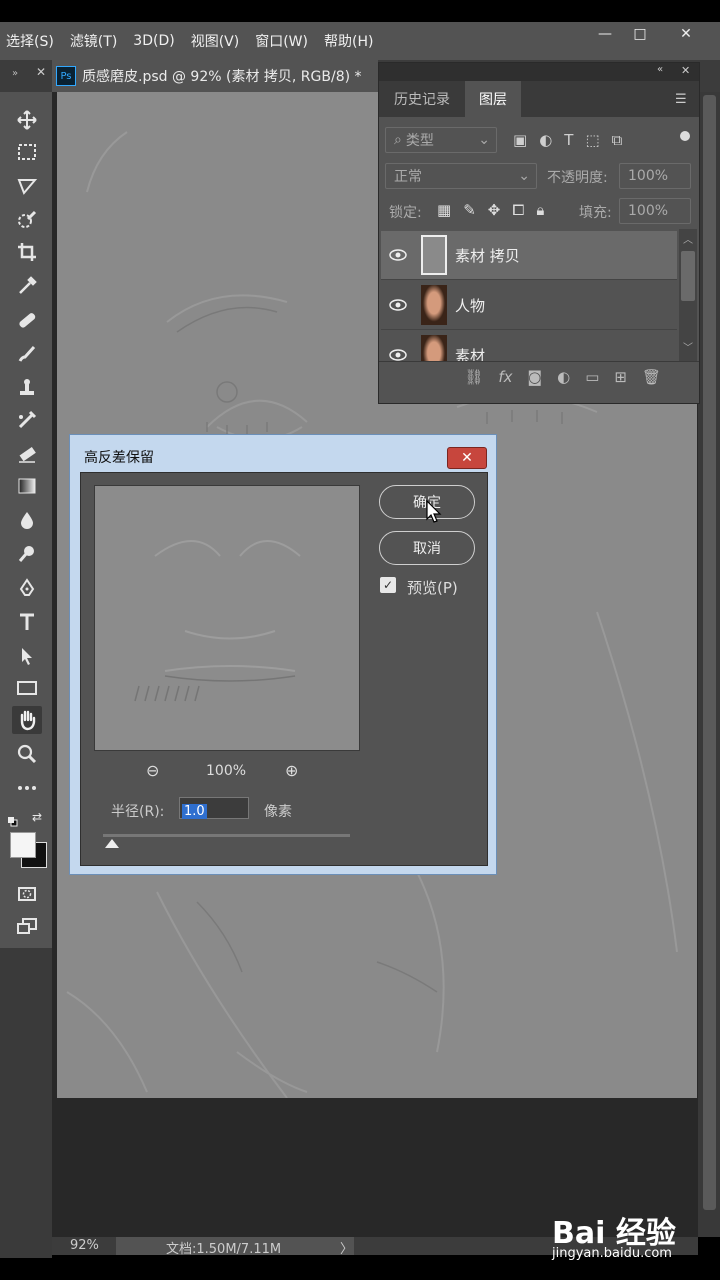 The height and width of the screenshot is (1280, 720). I want to click on status-menu-arrow: 〉, so click(346, 1247).